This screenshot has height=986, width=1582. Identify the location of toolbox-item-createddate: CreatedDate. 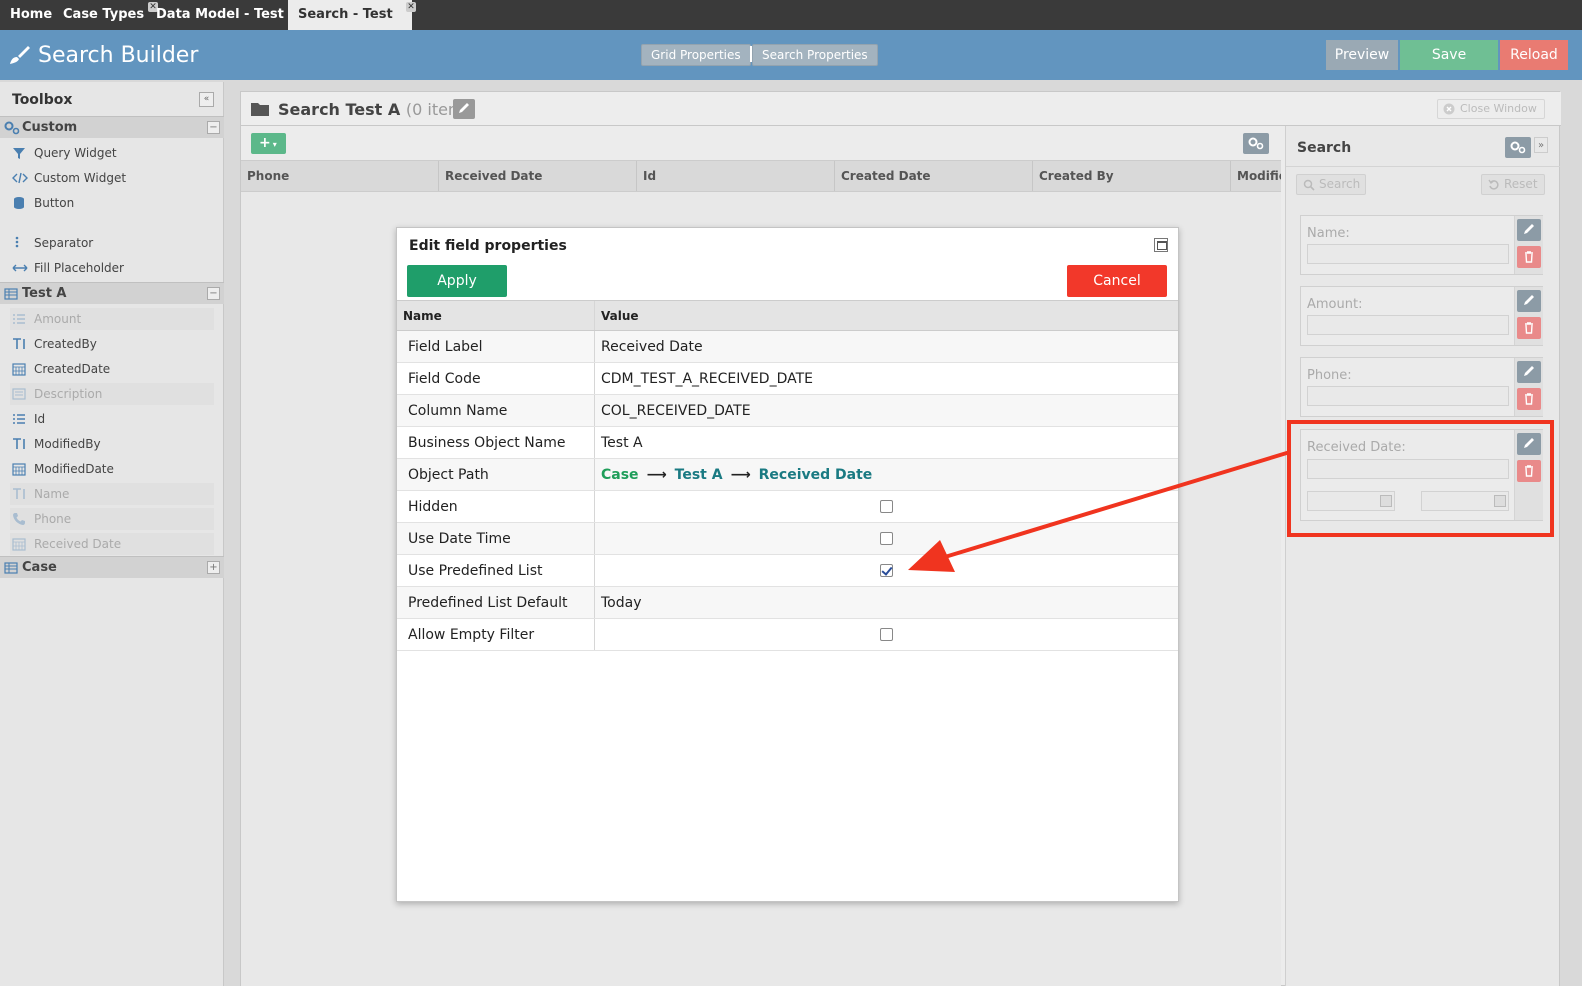
(112, 369).